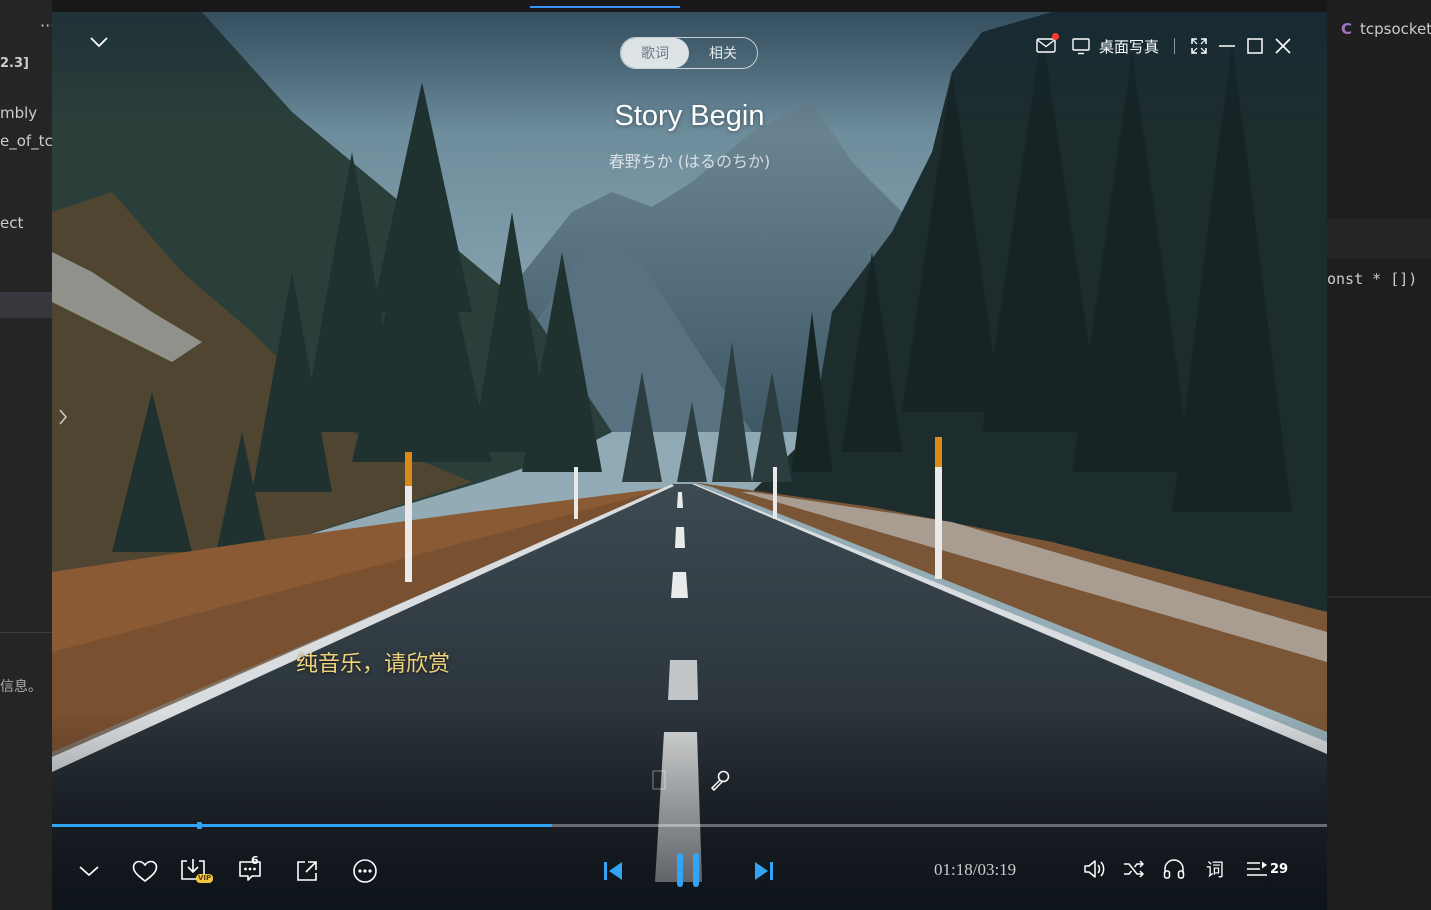  I want to click on skip-previous-icon, so click(613, 871).